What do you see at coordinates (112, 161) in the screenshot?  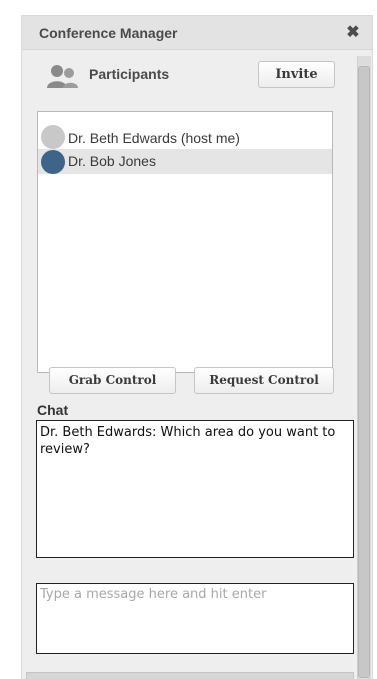 I see `participant-name: Dr. Bob Jones` at bounding box center [112, 161].